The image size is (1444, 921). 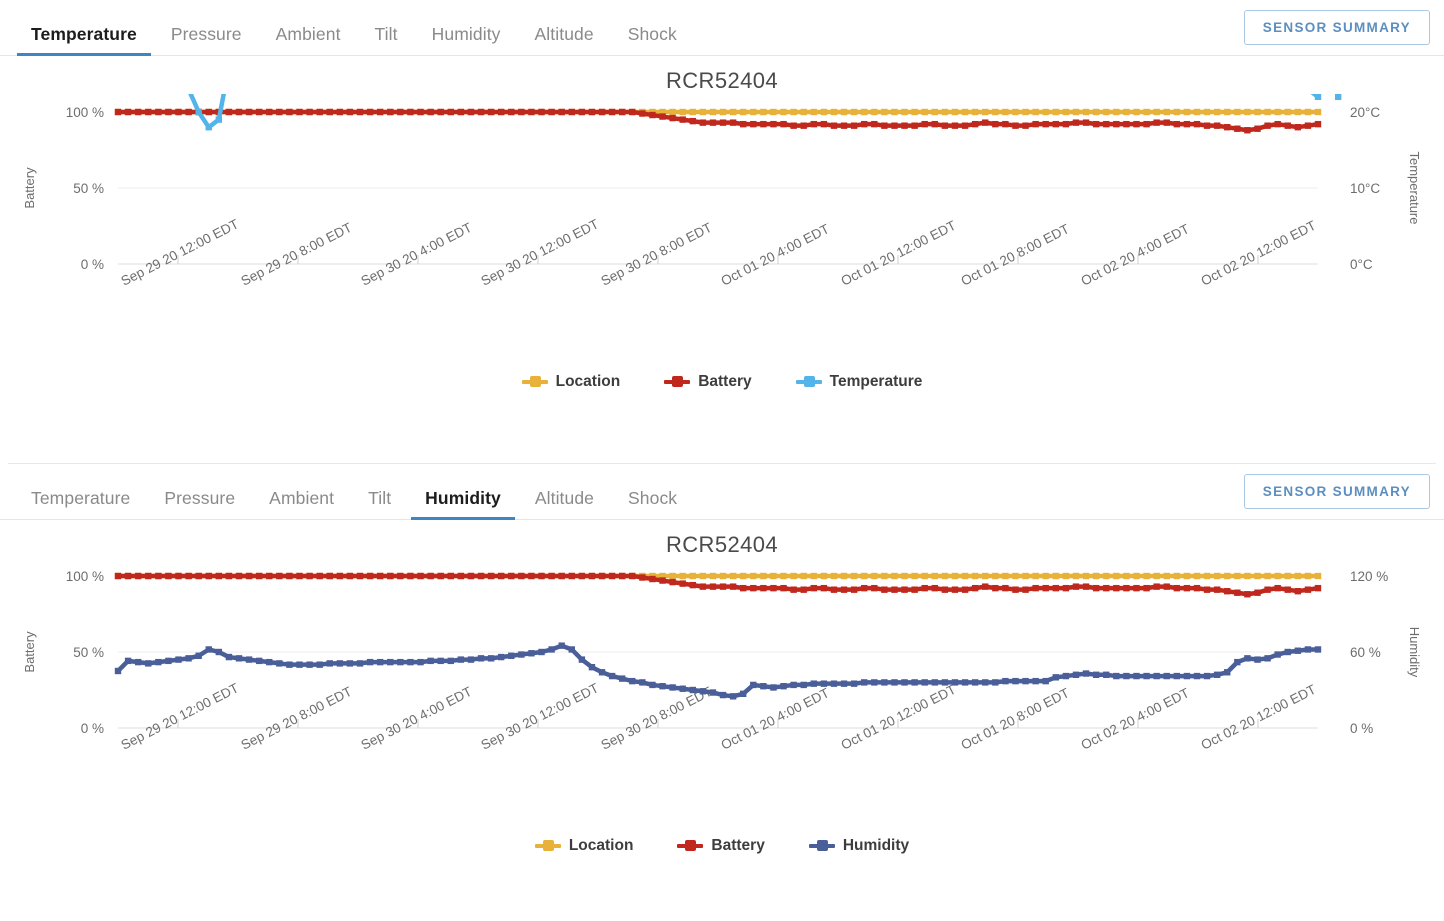 I want to click on x-tick-label: Oct 01 20 12:00 EDT, so click(x=899, y=717).